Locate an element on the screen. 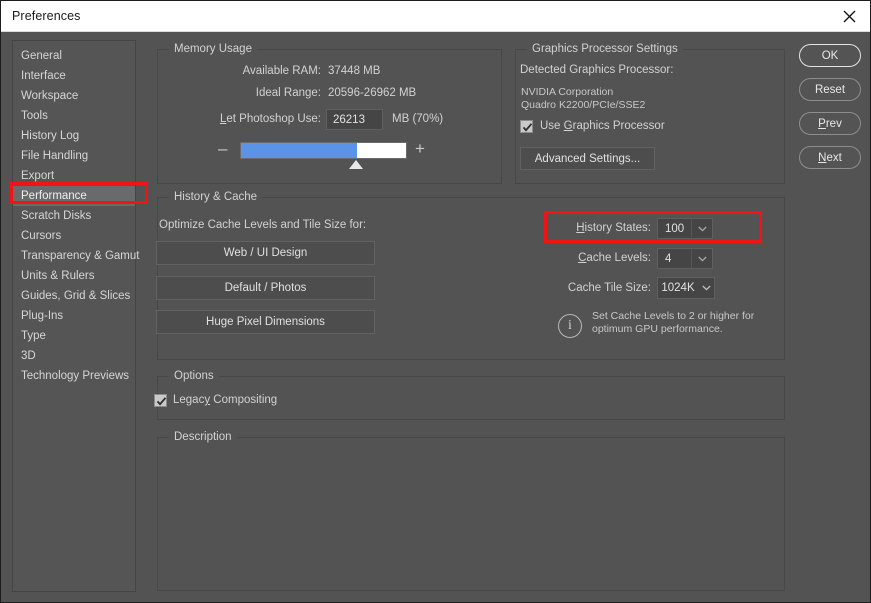 This screenshot has width=871, height=603. sidebar-item-plug-ins: Plug-Ins is located at coordinates (74, 316).